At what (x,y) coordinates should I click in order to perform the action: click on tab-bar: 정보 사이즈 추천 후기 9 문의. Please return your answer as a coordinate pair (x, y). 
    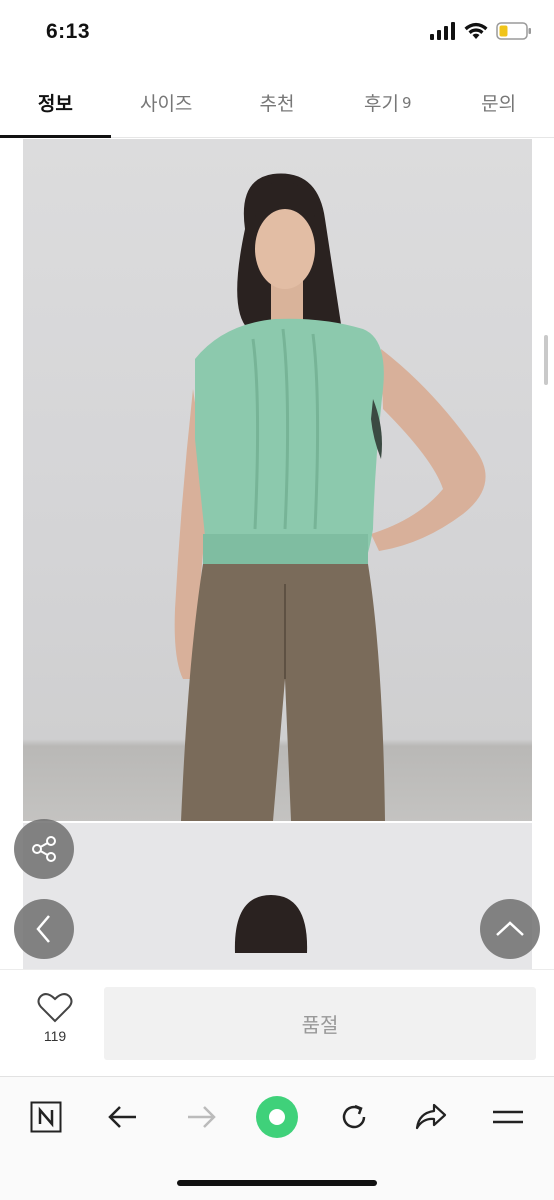
    Looking at the image, I should click on (277, 103).